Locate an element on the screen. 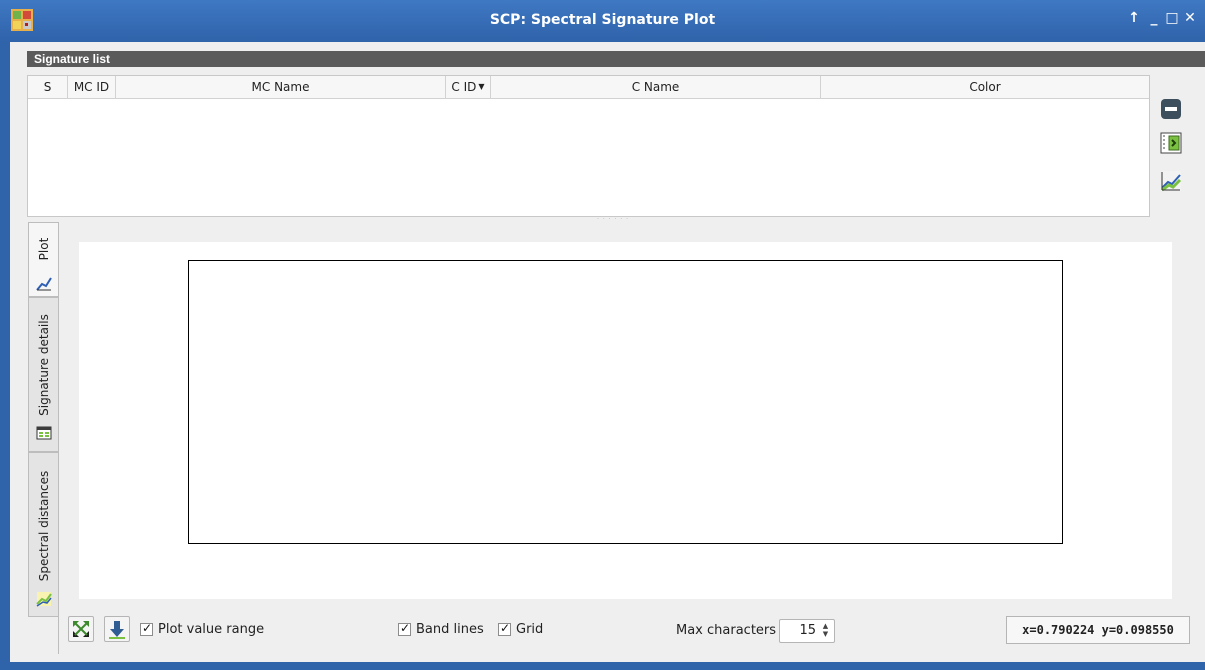 This screenshot has height=670, width=1205. grid-checkbox: Grid is located at coordinates (521, 629).